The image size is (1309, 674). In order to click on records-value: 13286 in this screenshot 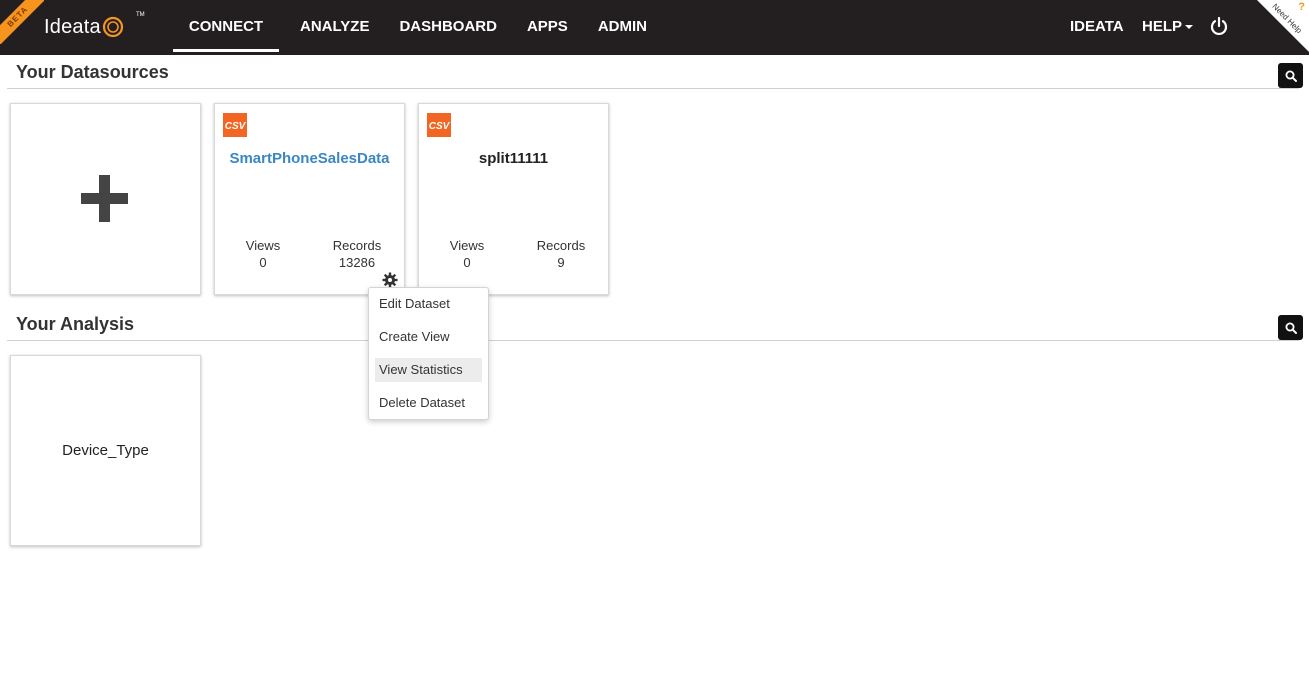, I will do `click(357, 262)`.